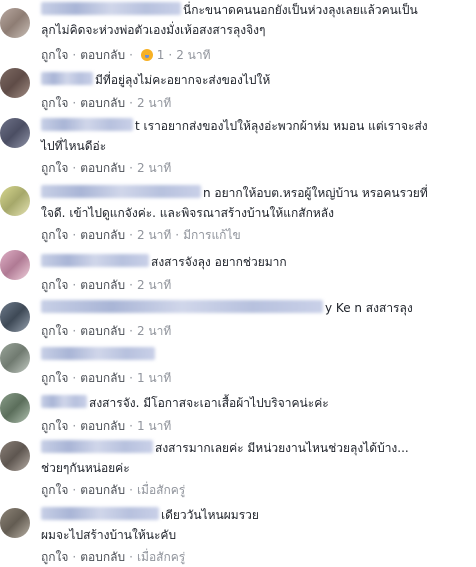 This screenshot has height=567, width=476. I want to click on reaction-count: 1, so click(160, 55).